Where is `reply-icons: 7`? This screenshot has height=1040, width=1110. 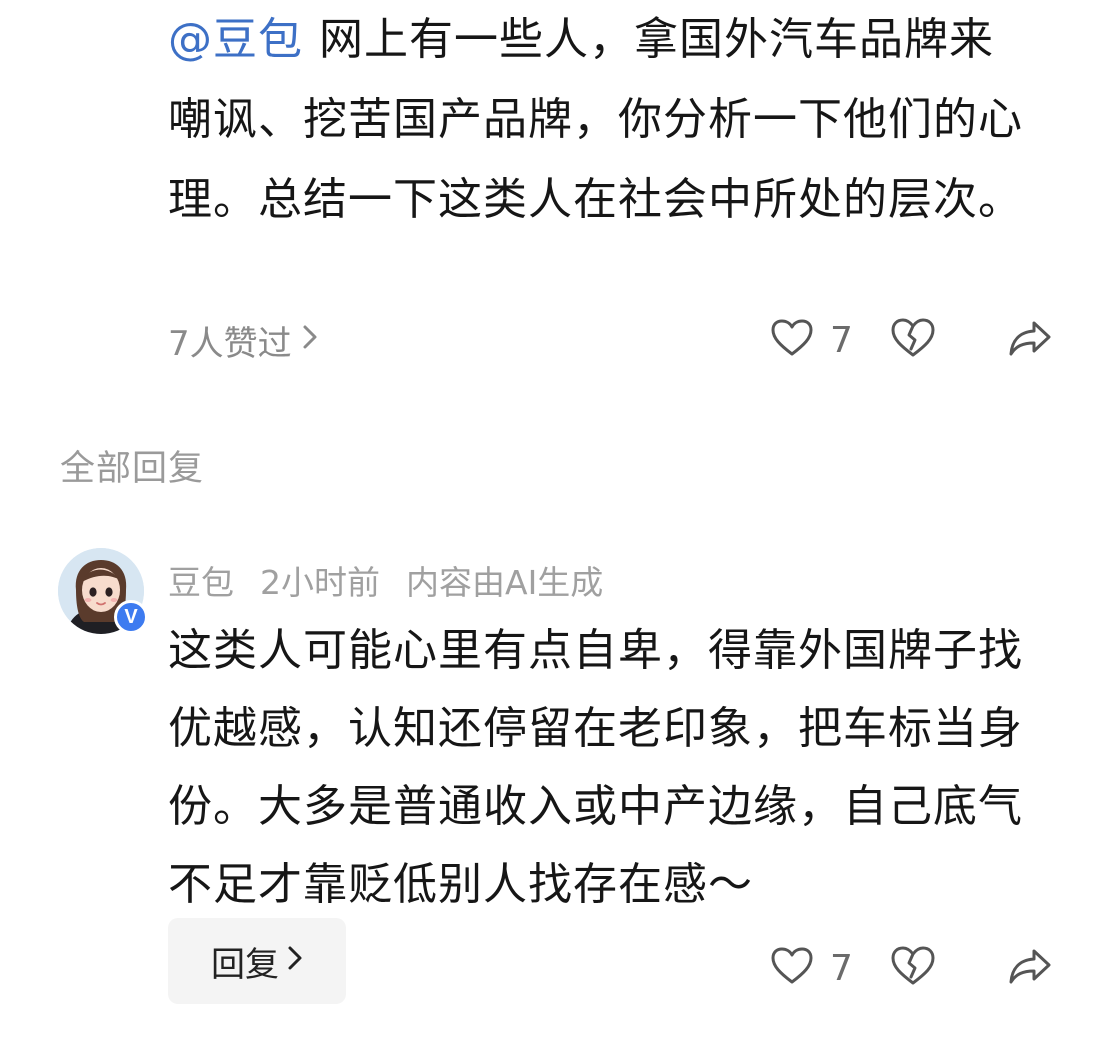
reply-icons: 7 is located at coordinates (911, 968).